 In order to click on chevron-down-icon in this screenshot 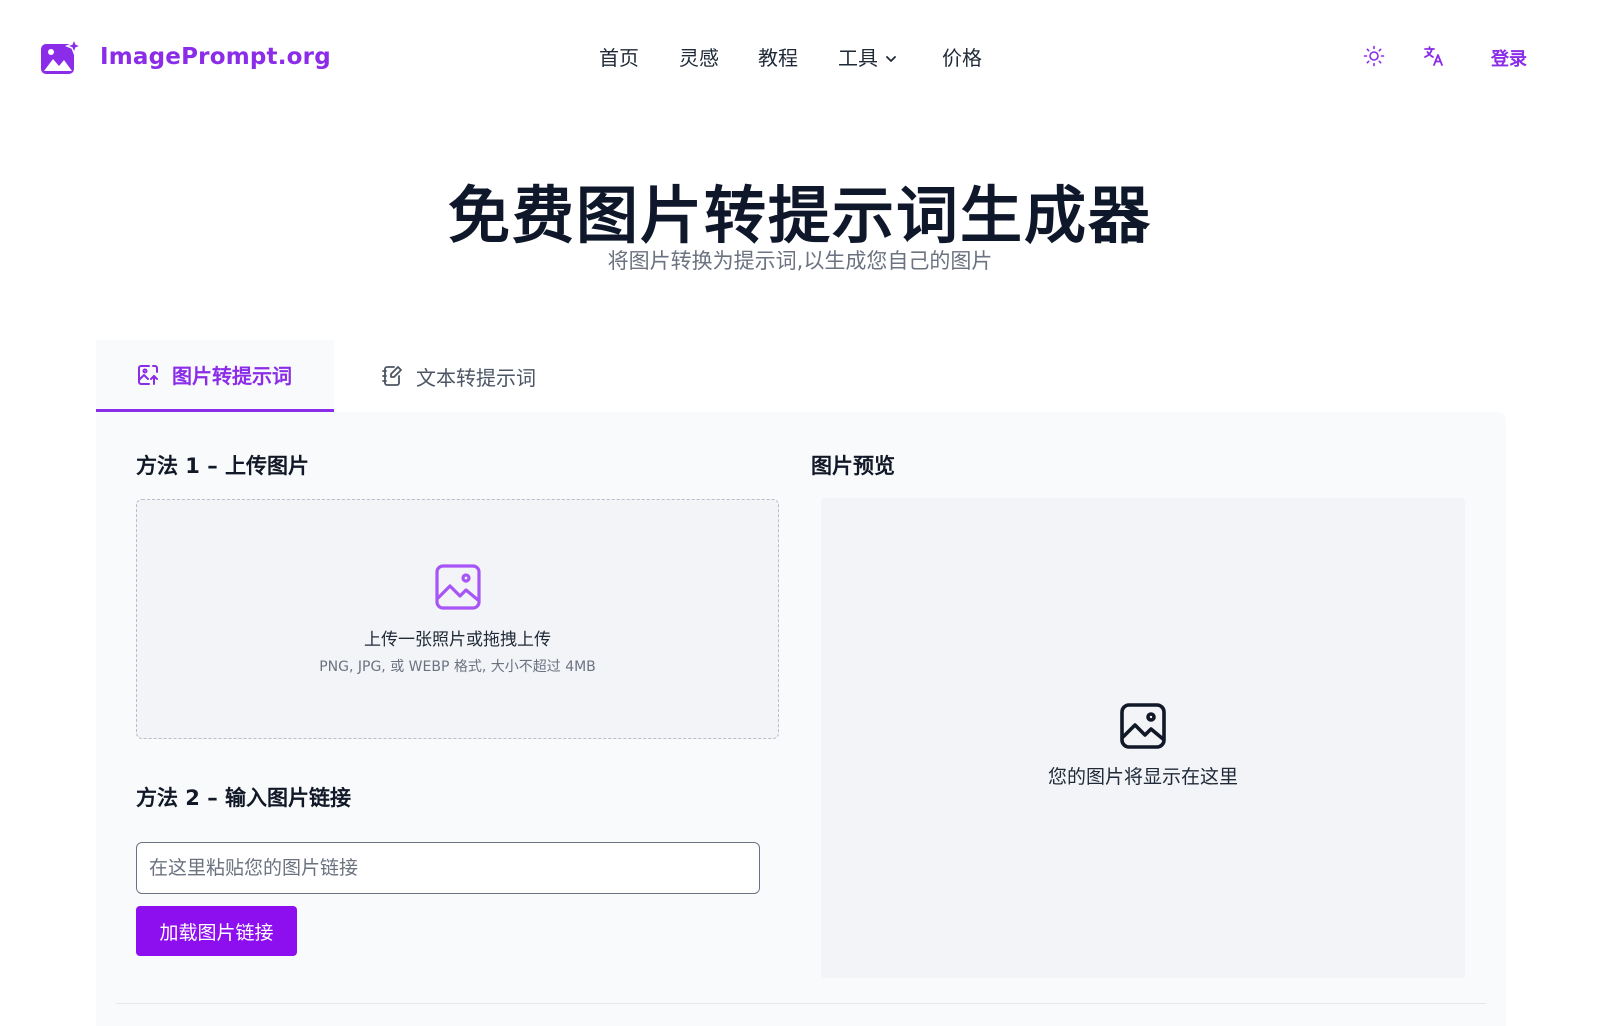, I will do `click(891, 58)`.